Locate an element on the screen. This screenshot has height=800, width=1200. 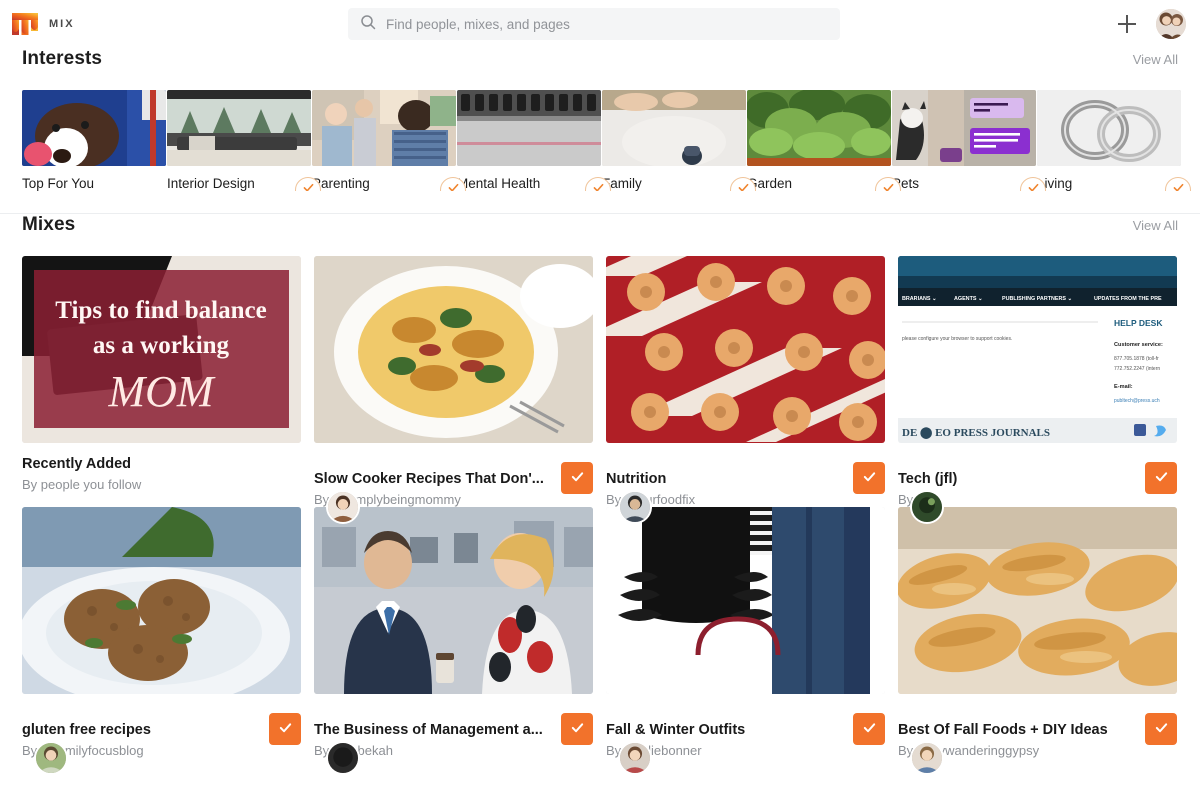
interest-card: Parenting is located at coordinates (389, 140).